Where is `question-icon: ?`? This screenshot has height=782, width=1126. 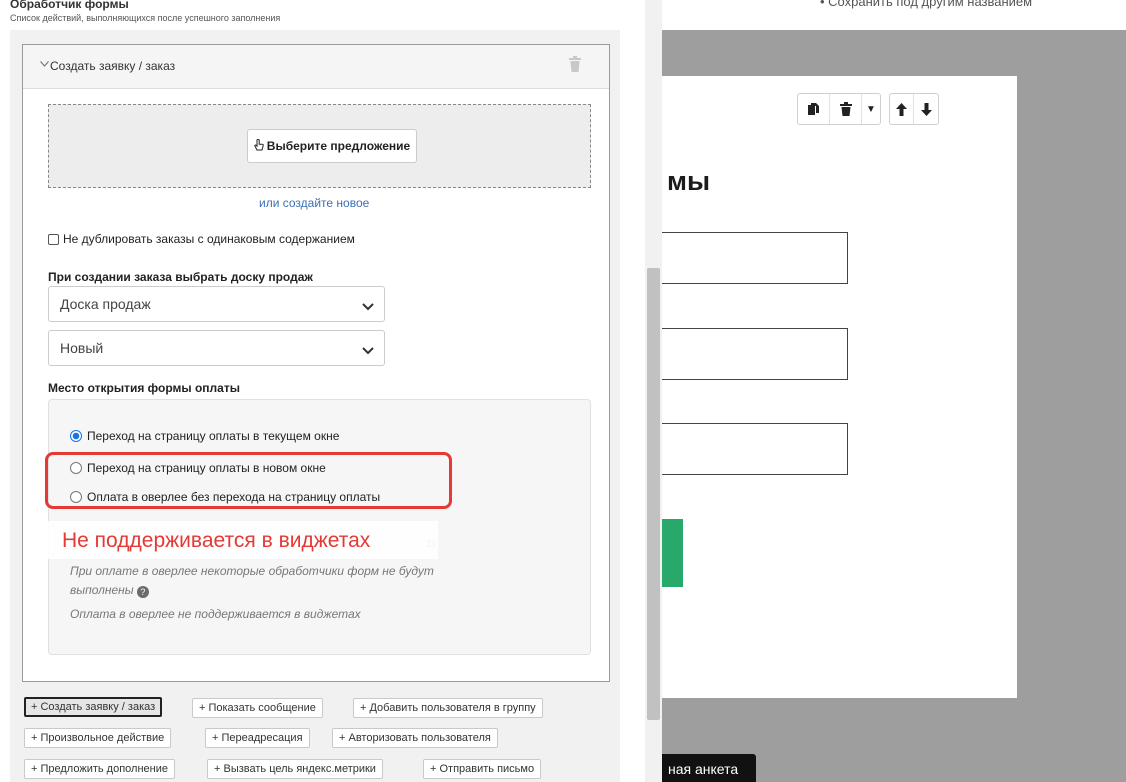 question-icon: ? is located at coordinates (142, 592).